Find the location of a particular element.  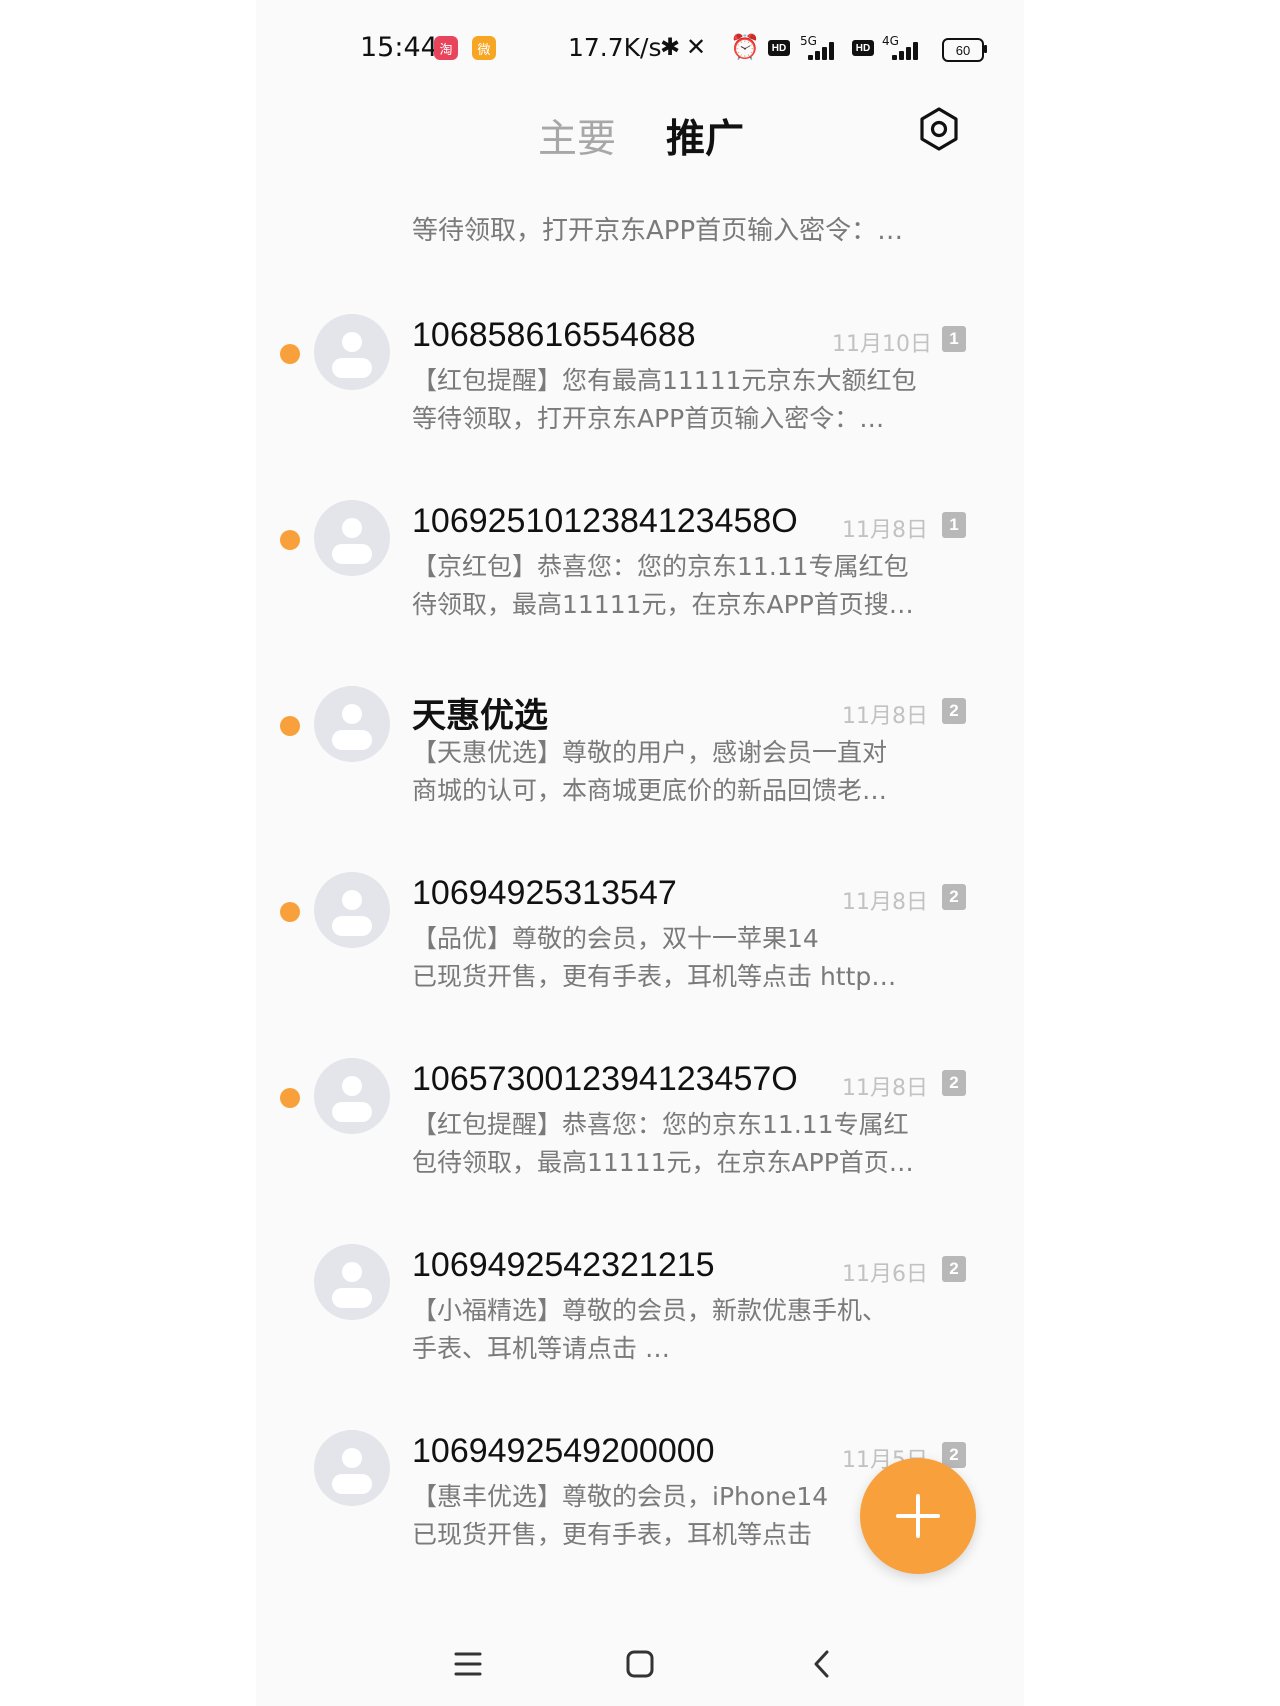

battery-icon: 60 is located at coordinates (963, 50).